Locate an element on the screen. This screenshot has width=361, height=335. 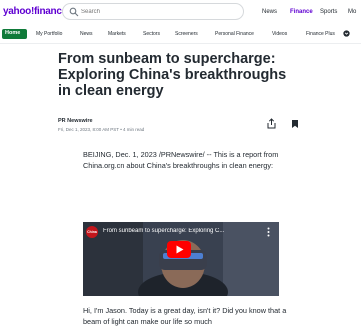
share-icon is located at coordinates (271, 123).